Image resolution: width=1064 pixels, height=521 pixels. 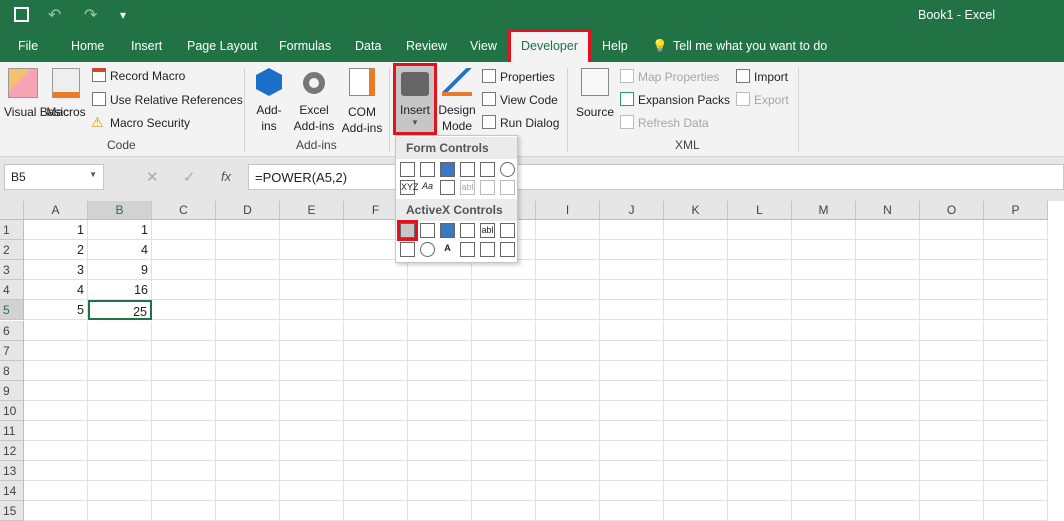 I want to click on cell-F11, so click(x=376, y=431).